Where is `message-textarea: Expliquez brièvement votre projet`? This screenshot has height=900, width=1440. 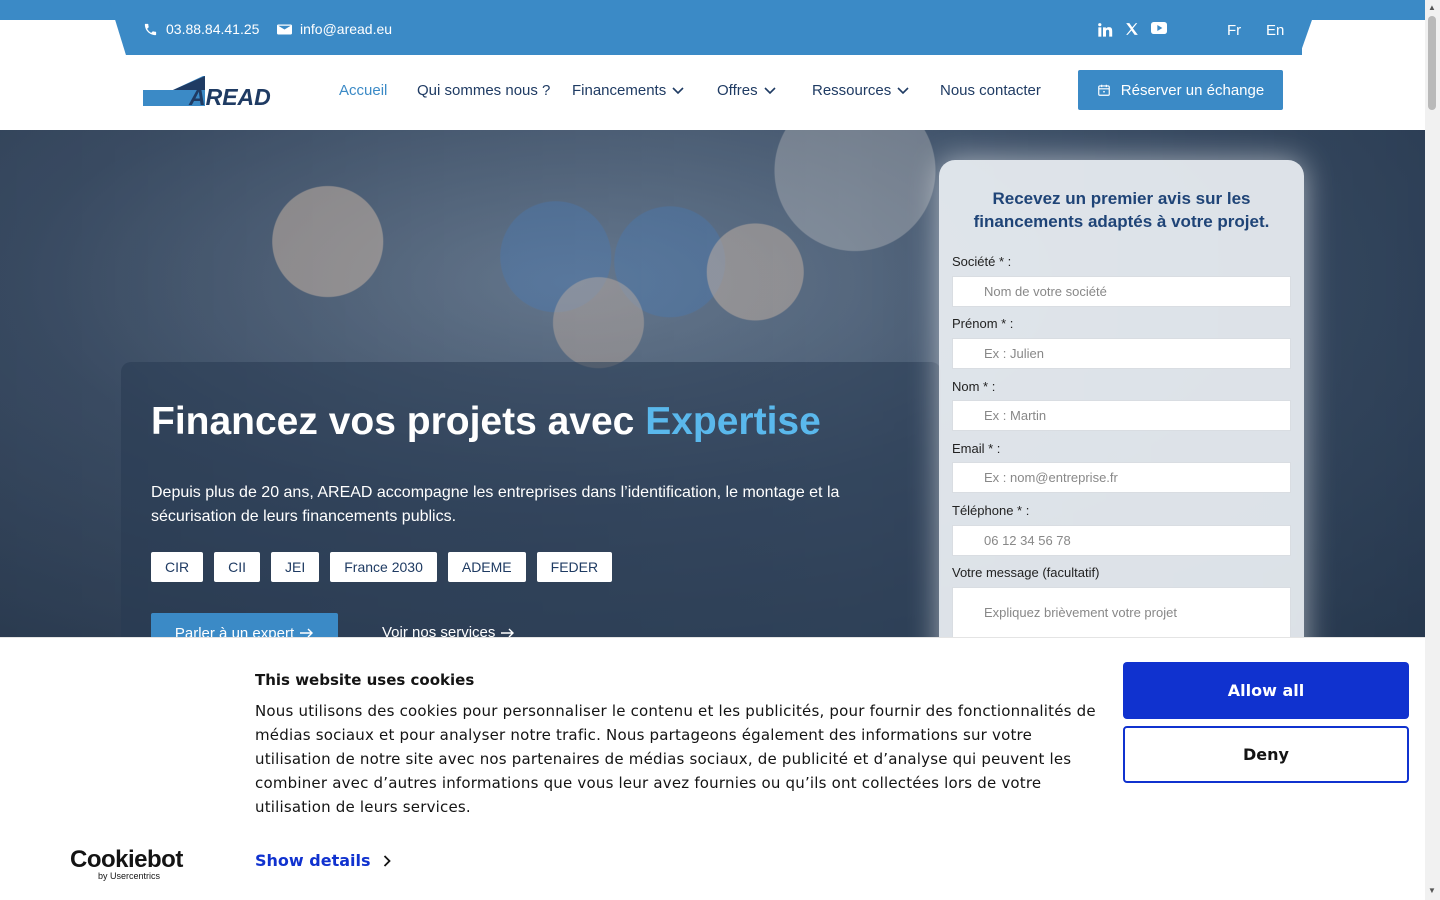
message-textarea: Expliquez brièvement votre projet is located at coordinates (1121, 612).